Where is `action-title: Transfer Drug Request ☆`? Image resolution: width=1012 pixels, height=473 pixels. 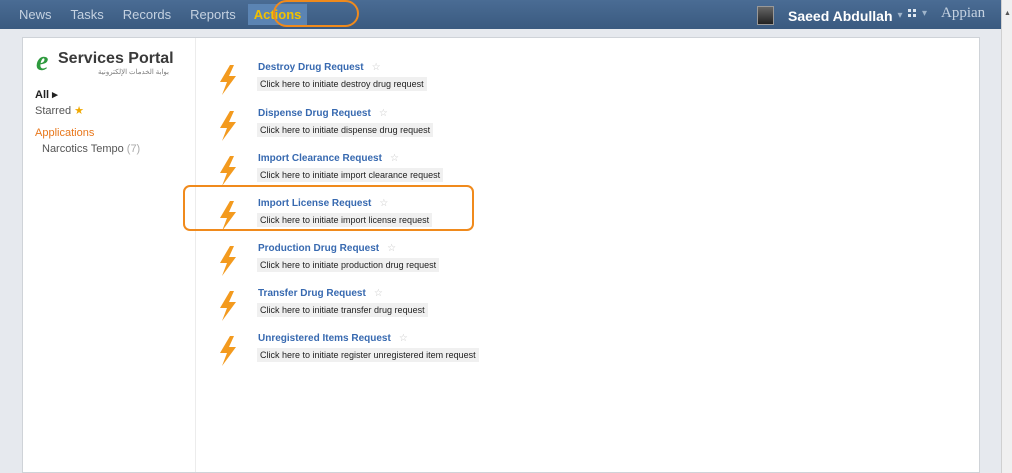 action-title: Transfer Drug Request ☆ is located at coordinates (320, 293).